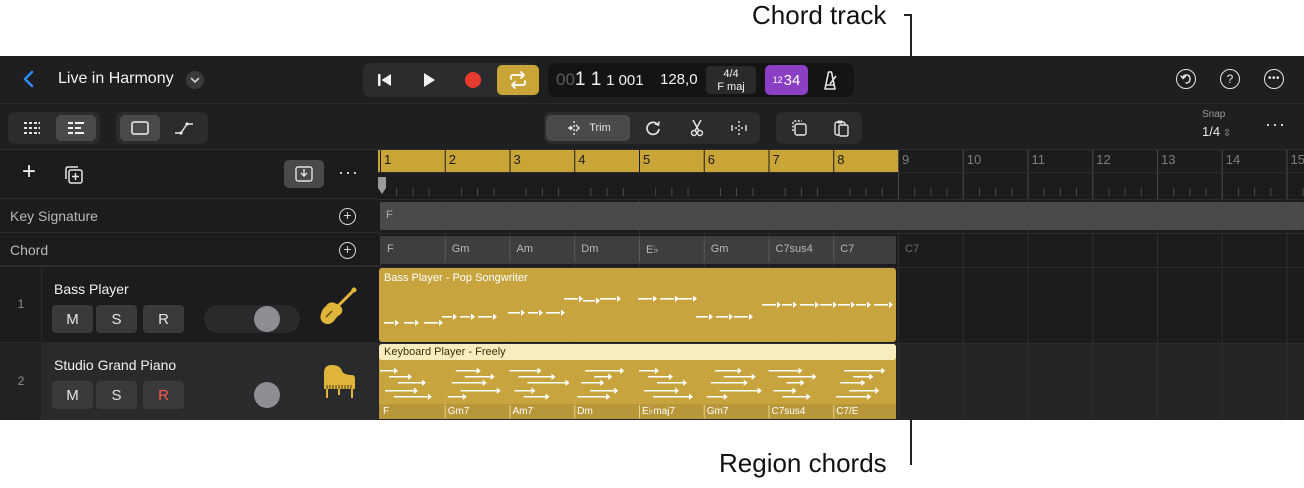  Describe the element at coordinates (658, 411) in the screenshot. I see `region-chord: E♭maj7` at that location.